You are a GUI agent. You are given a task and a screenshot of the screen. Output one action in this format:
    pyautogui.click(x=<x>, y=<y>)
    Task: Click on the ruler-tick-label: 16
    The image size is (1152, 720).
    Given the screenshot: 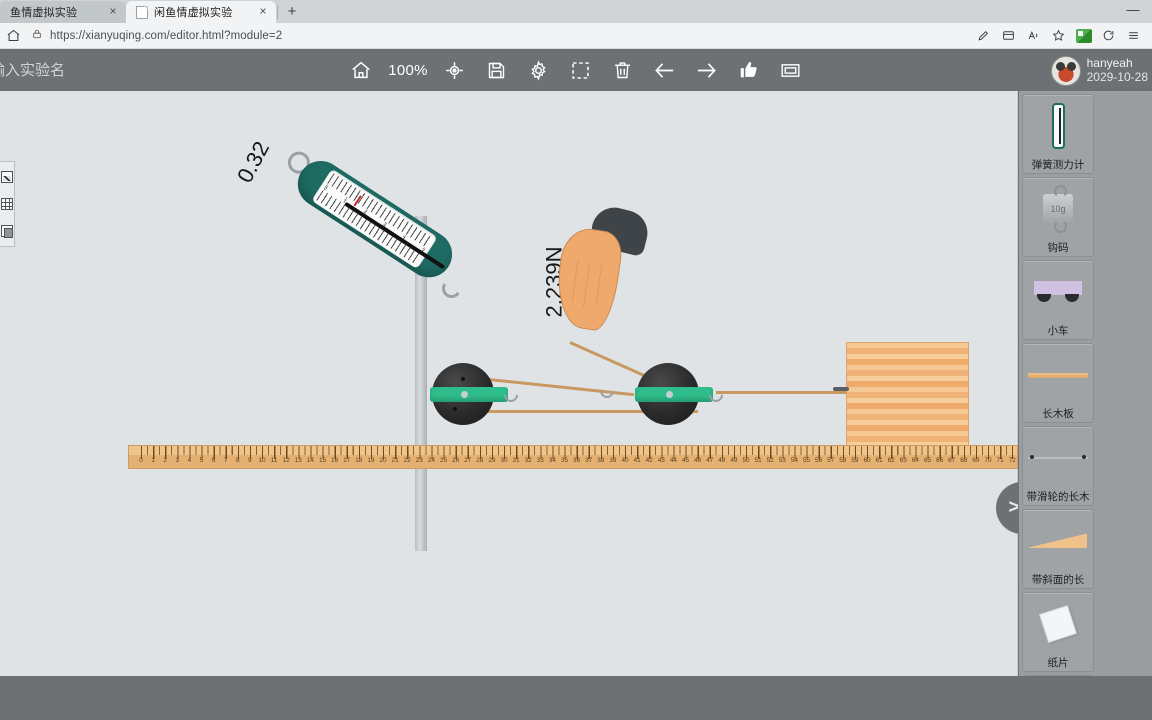 What is the action you would take?
    pyautogui.click(x=335, y=460)
    